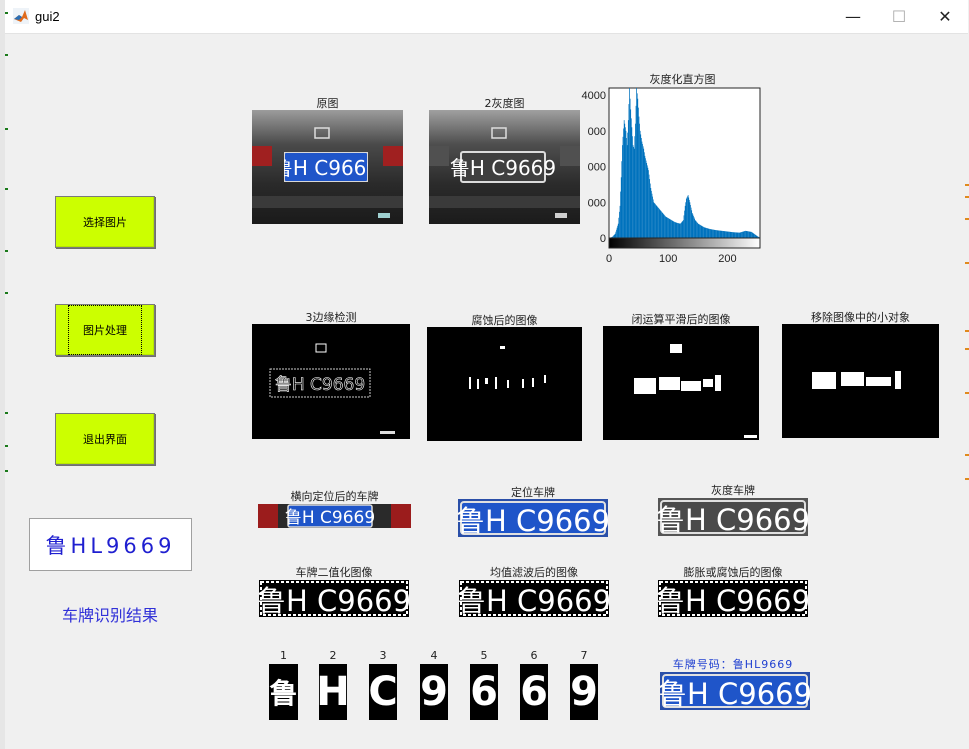 The height and width of the screenshot is (749, 969). Describe the element at coordinates (383, 655) in the screenshot. I see `segment-label-3: 3` at that location.